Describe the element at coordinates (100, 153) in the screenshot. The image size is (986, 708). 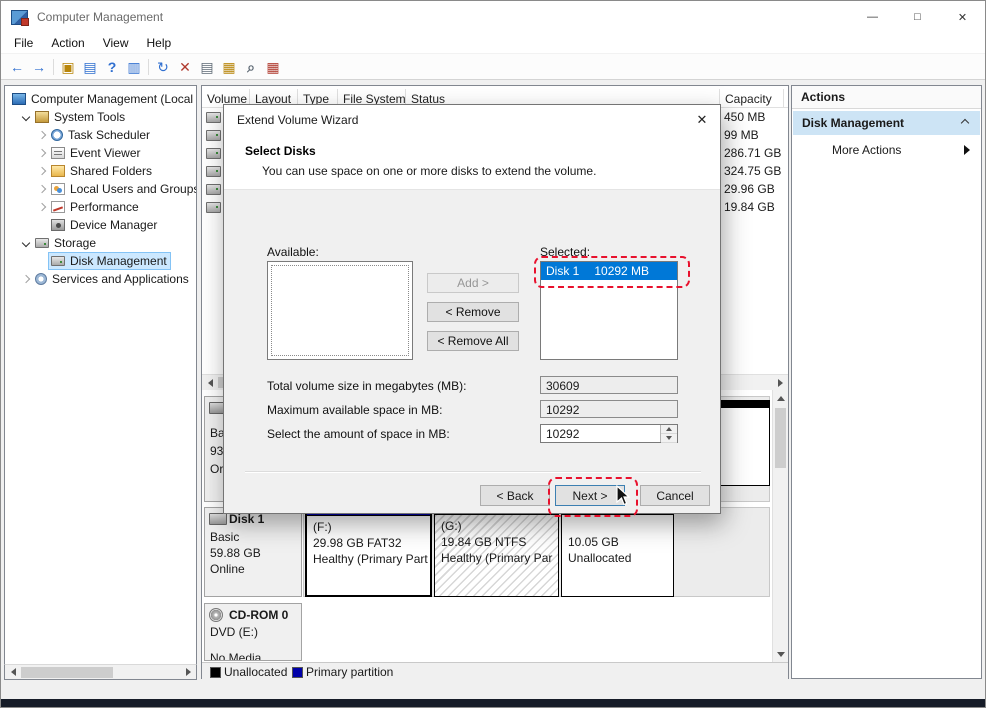
I see `tree-item-event-viewer: Event Viewer` at that location.